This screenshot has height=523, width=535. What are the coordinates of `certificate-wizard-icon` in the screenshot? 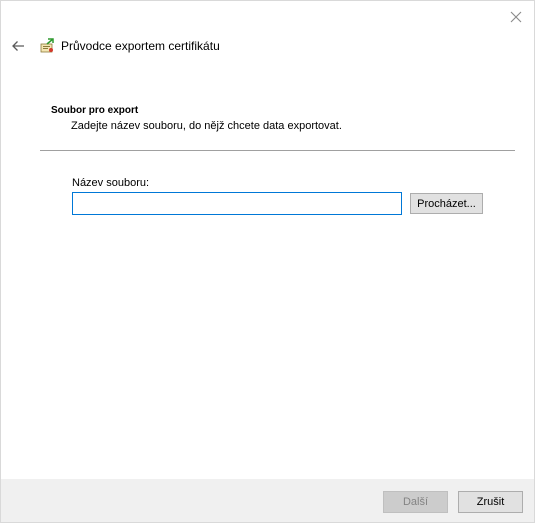 It's located at (47, 45).